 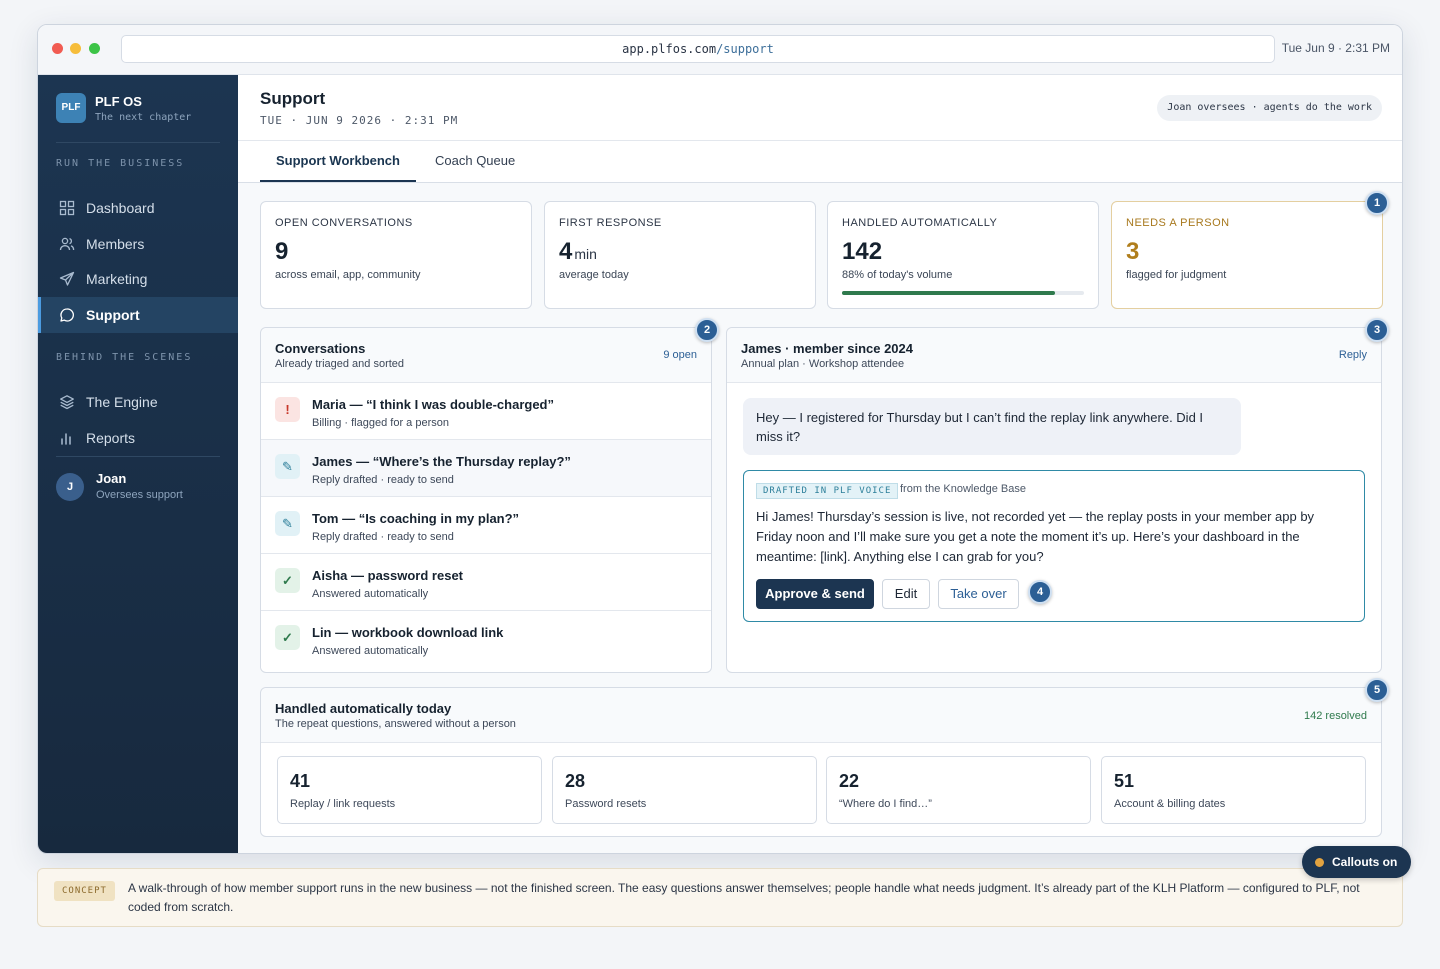 What do you see at coordinates (906, 594) in the screenshot?
I see `edit-button: Edit` at bounding box center [906, 594].